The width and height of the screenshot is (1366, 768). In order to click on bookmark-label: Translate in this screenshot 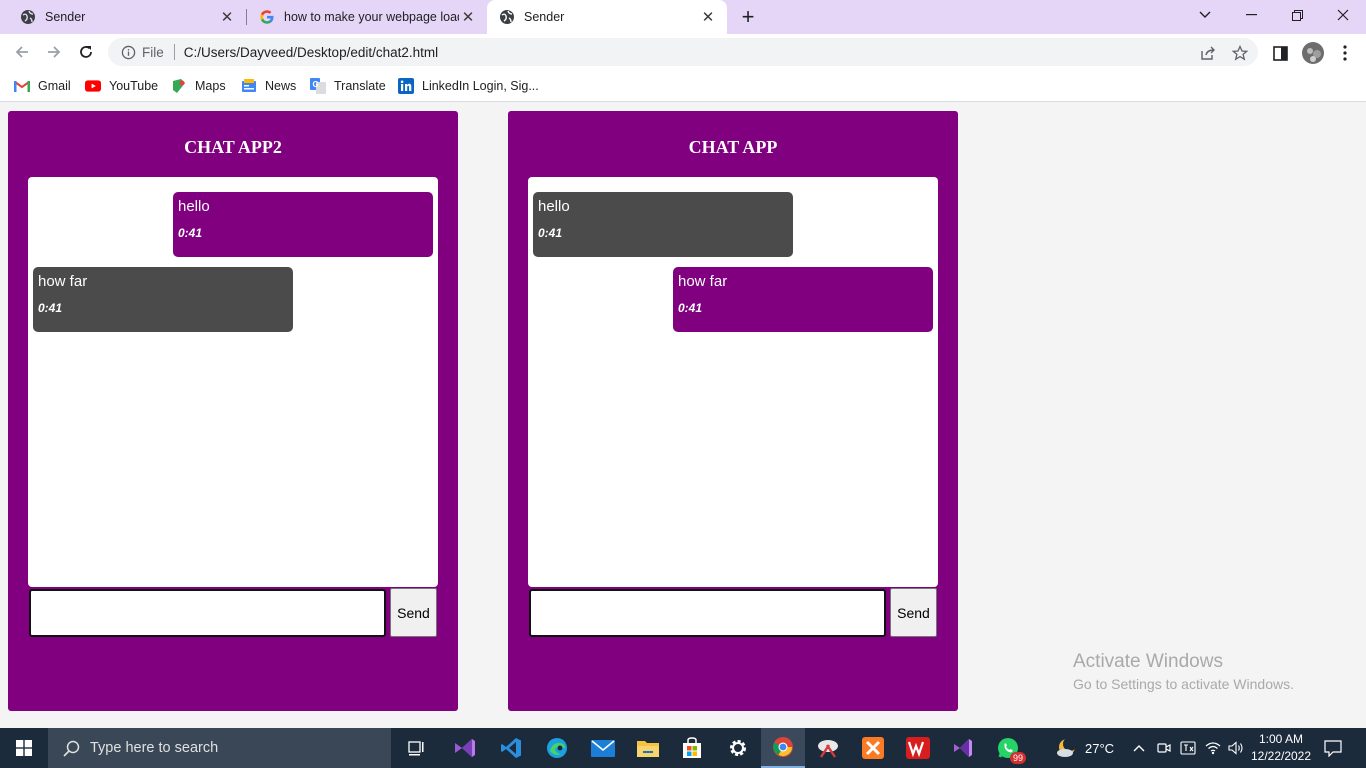, I will do `click(360, 86)`.